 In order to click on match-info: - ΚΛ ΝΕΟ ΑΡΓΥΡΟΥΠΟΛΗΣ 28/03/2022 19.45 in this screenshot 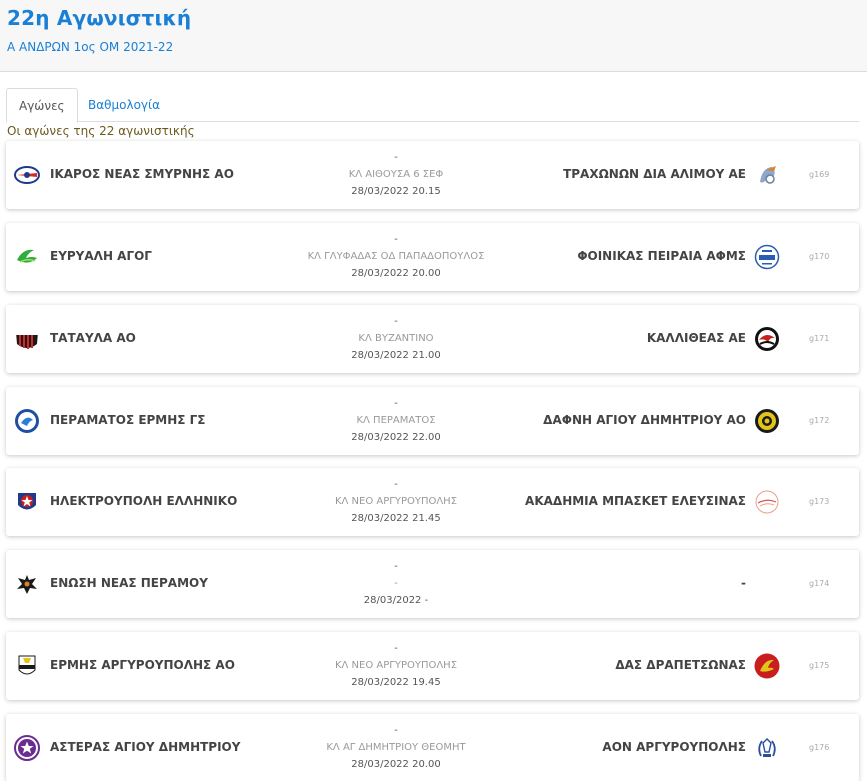, I will do `click(396, 665)`.